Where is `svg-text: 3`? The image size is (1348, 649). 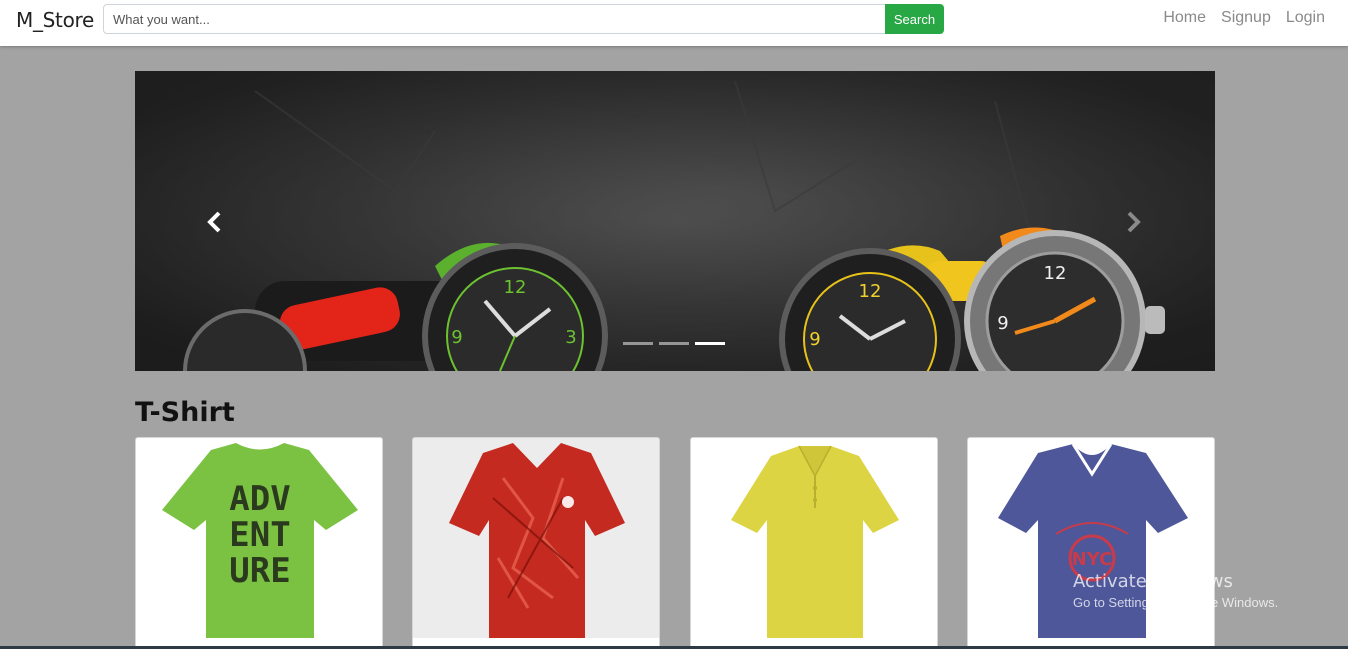
svg-text: 3 is located at coordinates (570, 337).